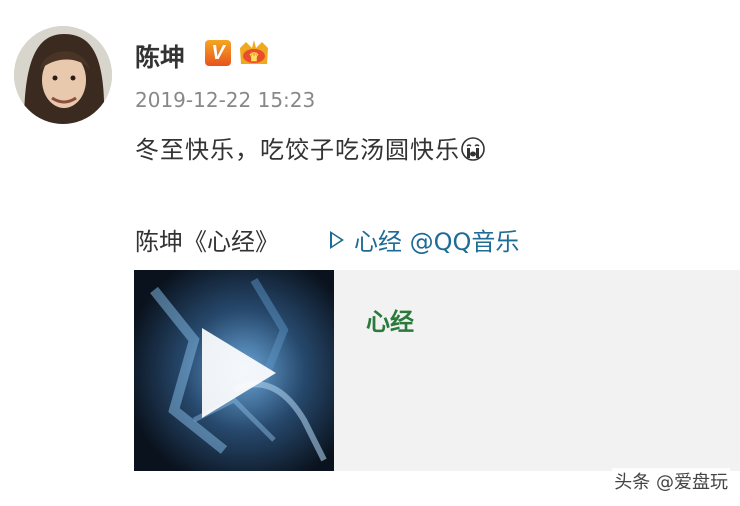 Image resolution: width=740 pixels, height=506 pixels. I want to click on play-icon, so click(337, 240).